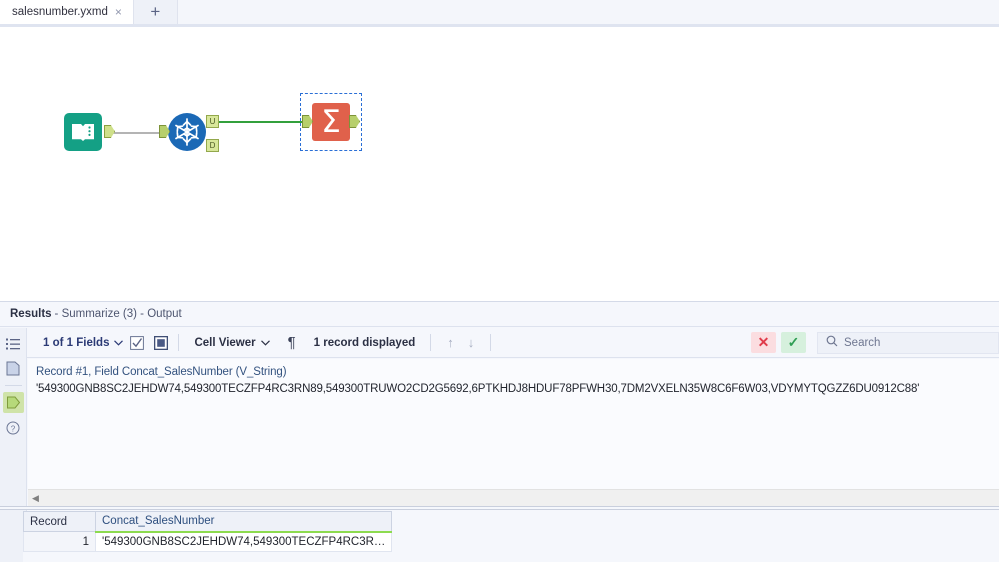 The width and height of the screenshot is (999, 562). What do you see at coordinates (83, 132) in the screenshot?
I see `book-icon` at bounding box center [83, 132].